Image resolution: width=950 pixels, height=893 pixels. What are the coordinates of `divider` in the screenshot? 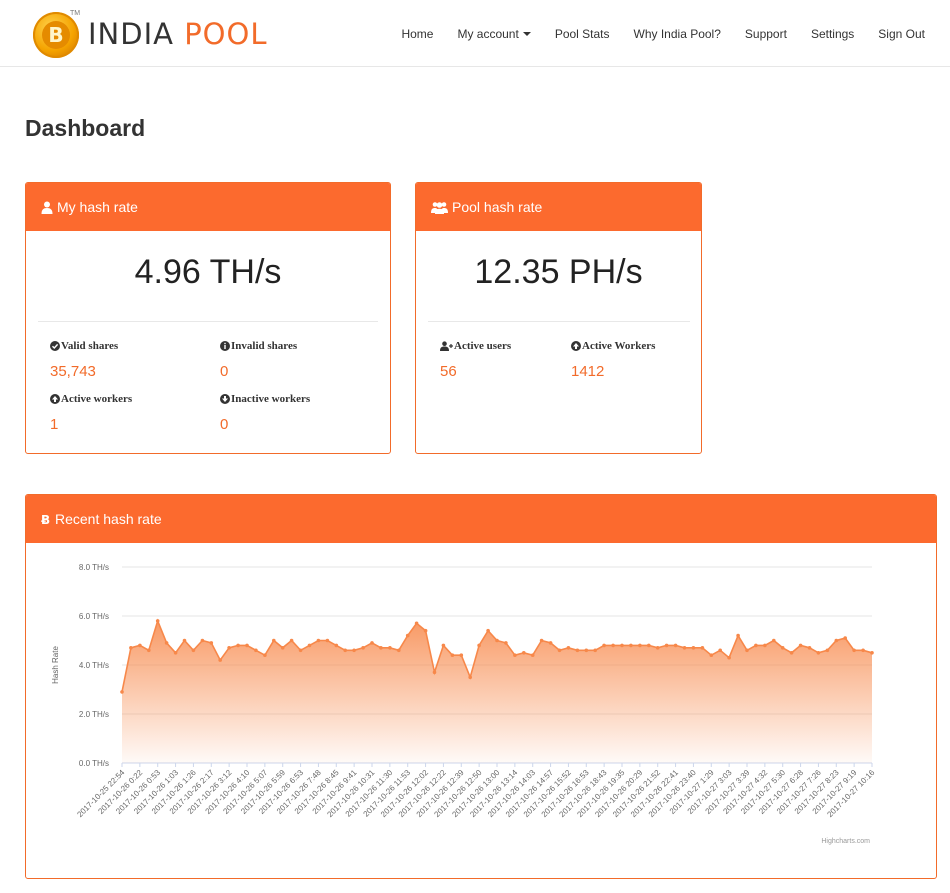 It's located at (208, 321).